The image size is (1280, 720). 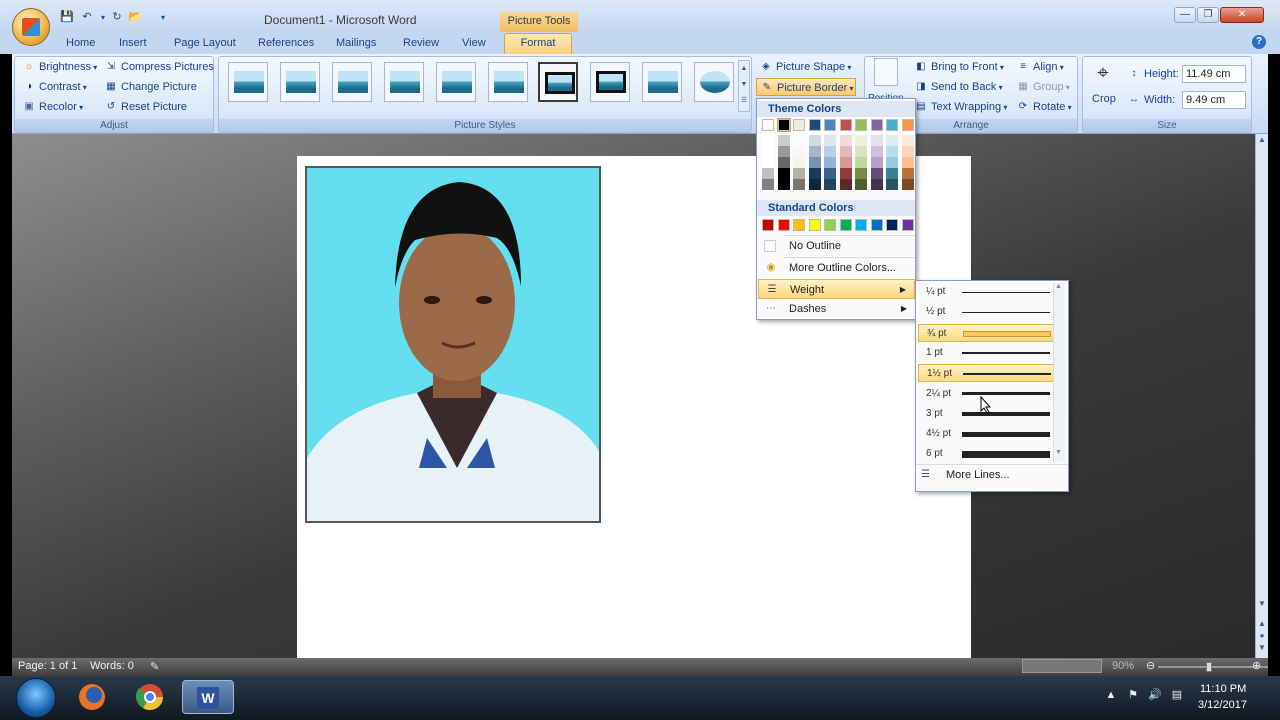 I want to click on action-center-icon: ⚑, so click(x=1133, y=695).